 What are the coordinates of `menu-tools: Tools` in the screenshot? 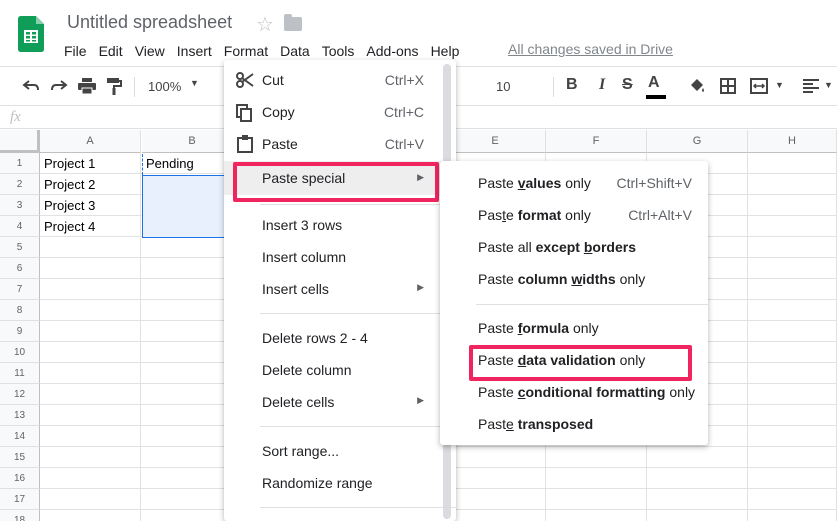 It's located at (338, 51).